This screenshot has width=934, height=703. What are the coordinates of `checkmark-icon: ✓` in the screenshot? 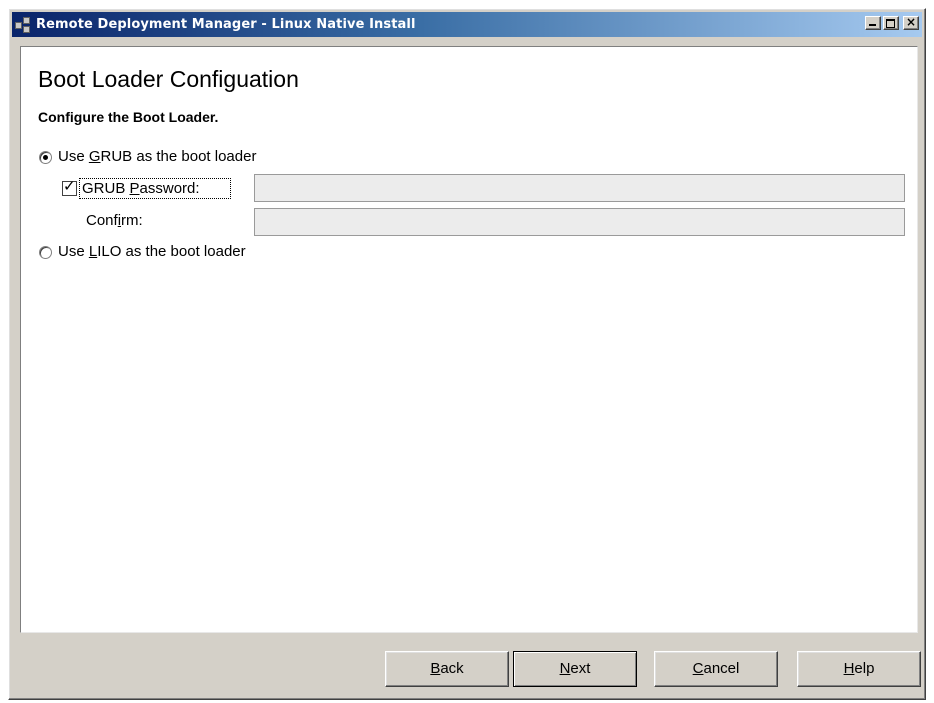 It's located at (69, 186).